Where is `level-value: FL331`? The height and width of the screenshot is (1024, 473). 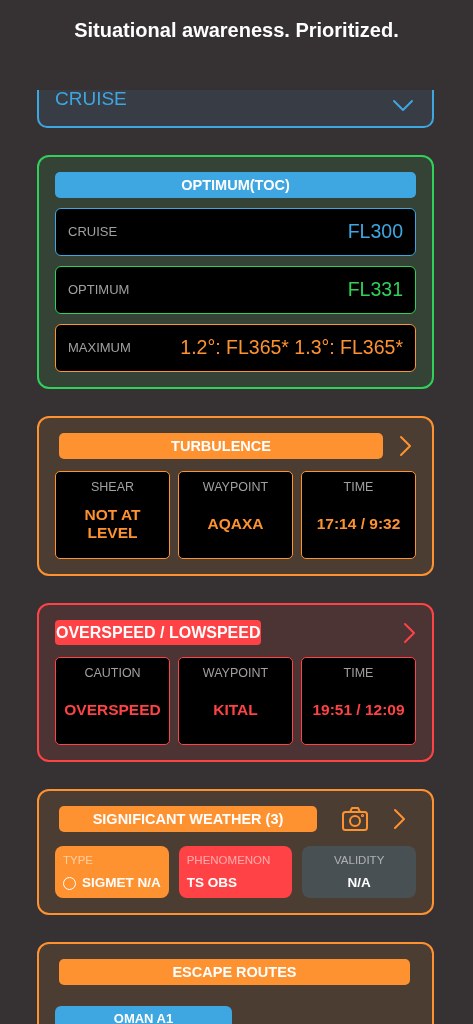 level-value: FL331 is located at coordinates (375, 290).